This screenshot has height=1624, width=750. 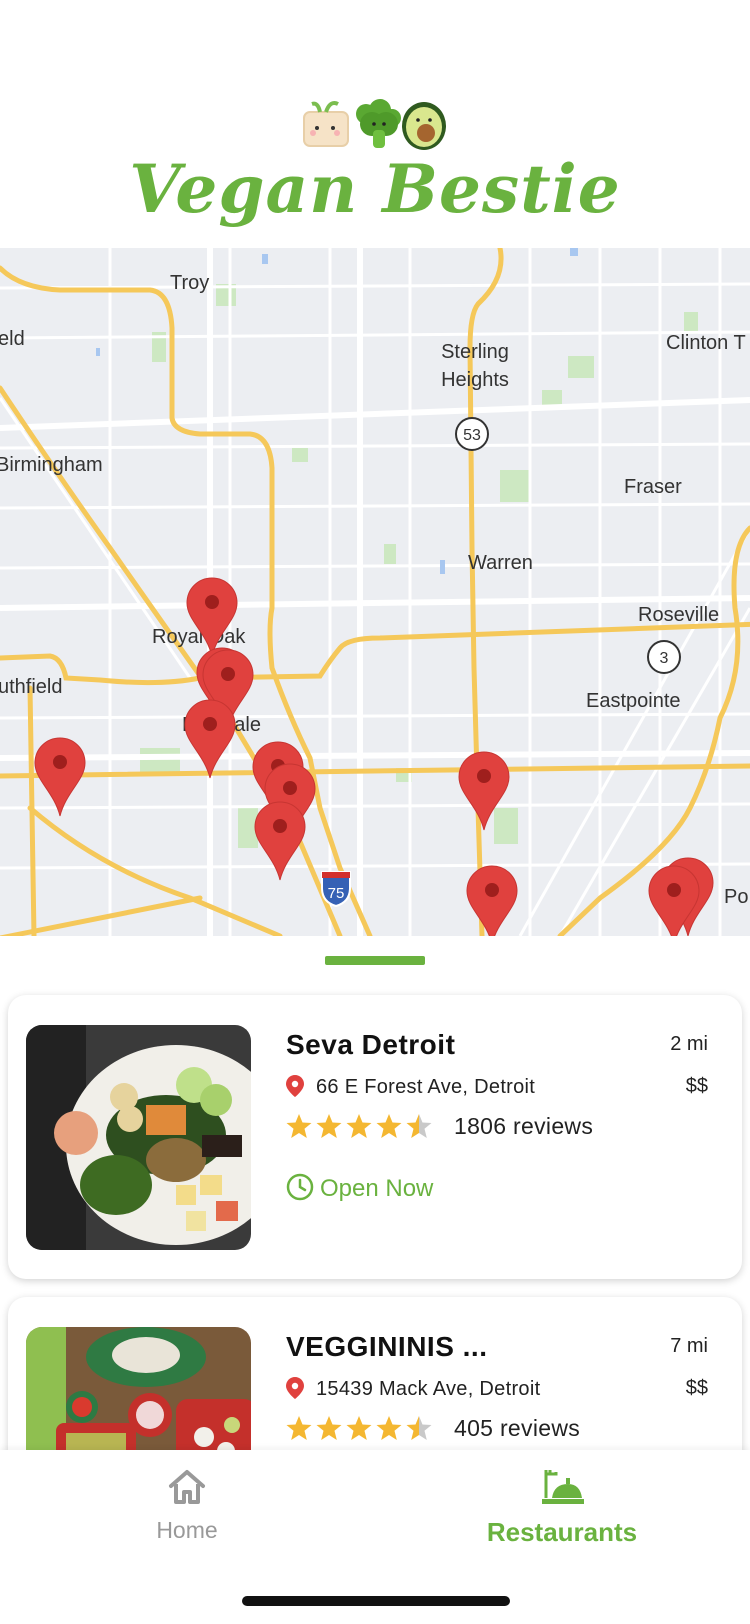 I want to click on shield-label-3: 3, so click(x=664, y=658).